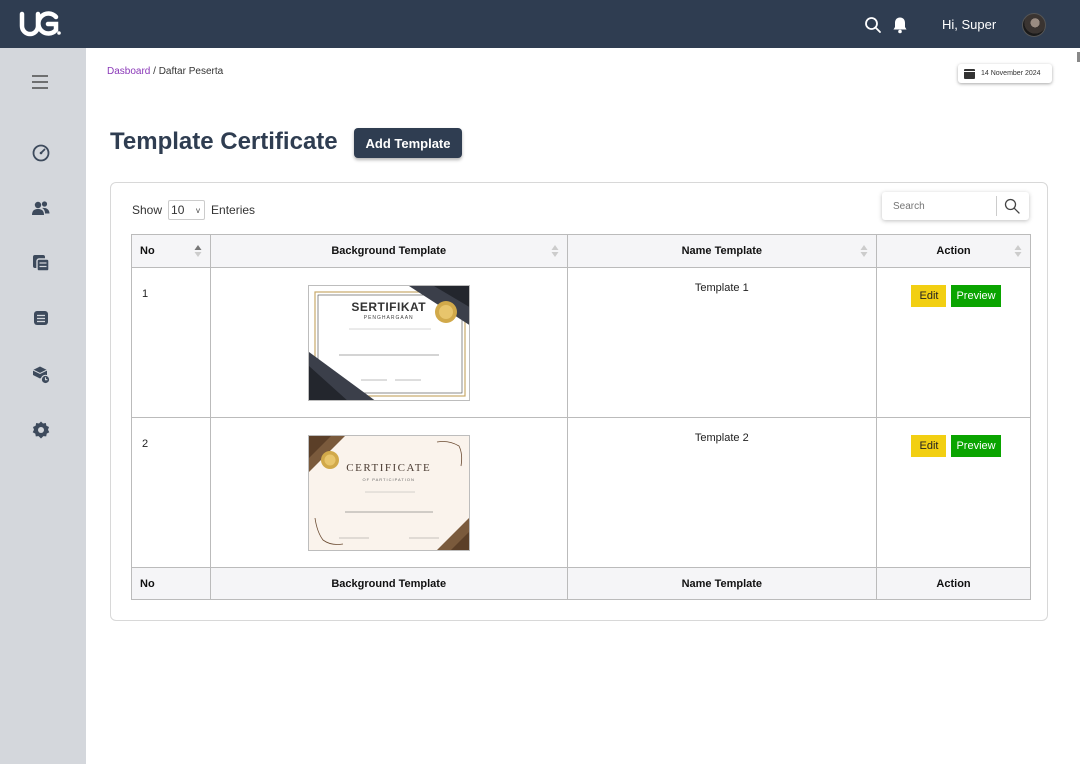 The width and height of the screenshot is (1080, 764). What do you see at coordinates (171, 251) in the screenshot?
I see `column-header-no: No` at bounding box center [171, 251].